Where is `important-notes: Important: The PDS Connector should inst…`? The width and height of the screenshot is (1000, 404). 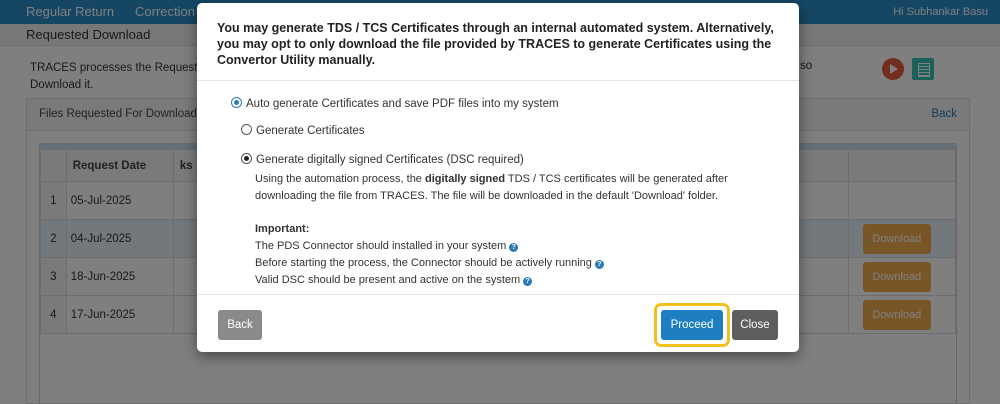 important-notes: Important: The PDS Connector should inst… is located at coordinates (515, 255).